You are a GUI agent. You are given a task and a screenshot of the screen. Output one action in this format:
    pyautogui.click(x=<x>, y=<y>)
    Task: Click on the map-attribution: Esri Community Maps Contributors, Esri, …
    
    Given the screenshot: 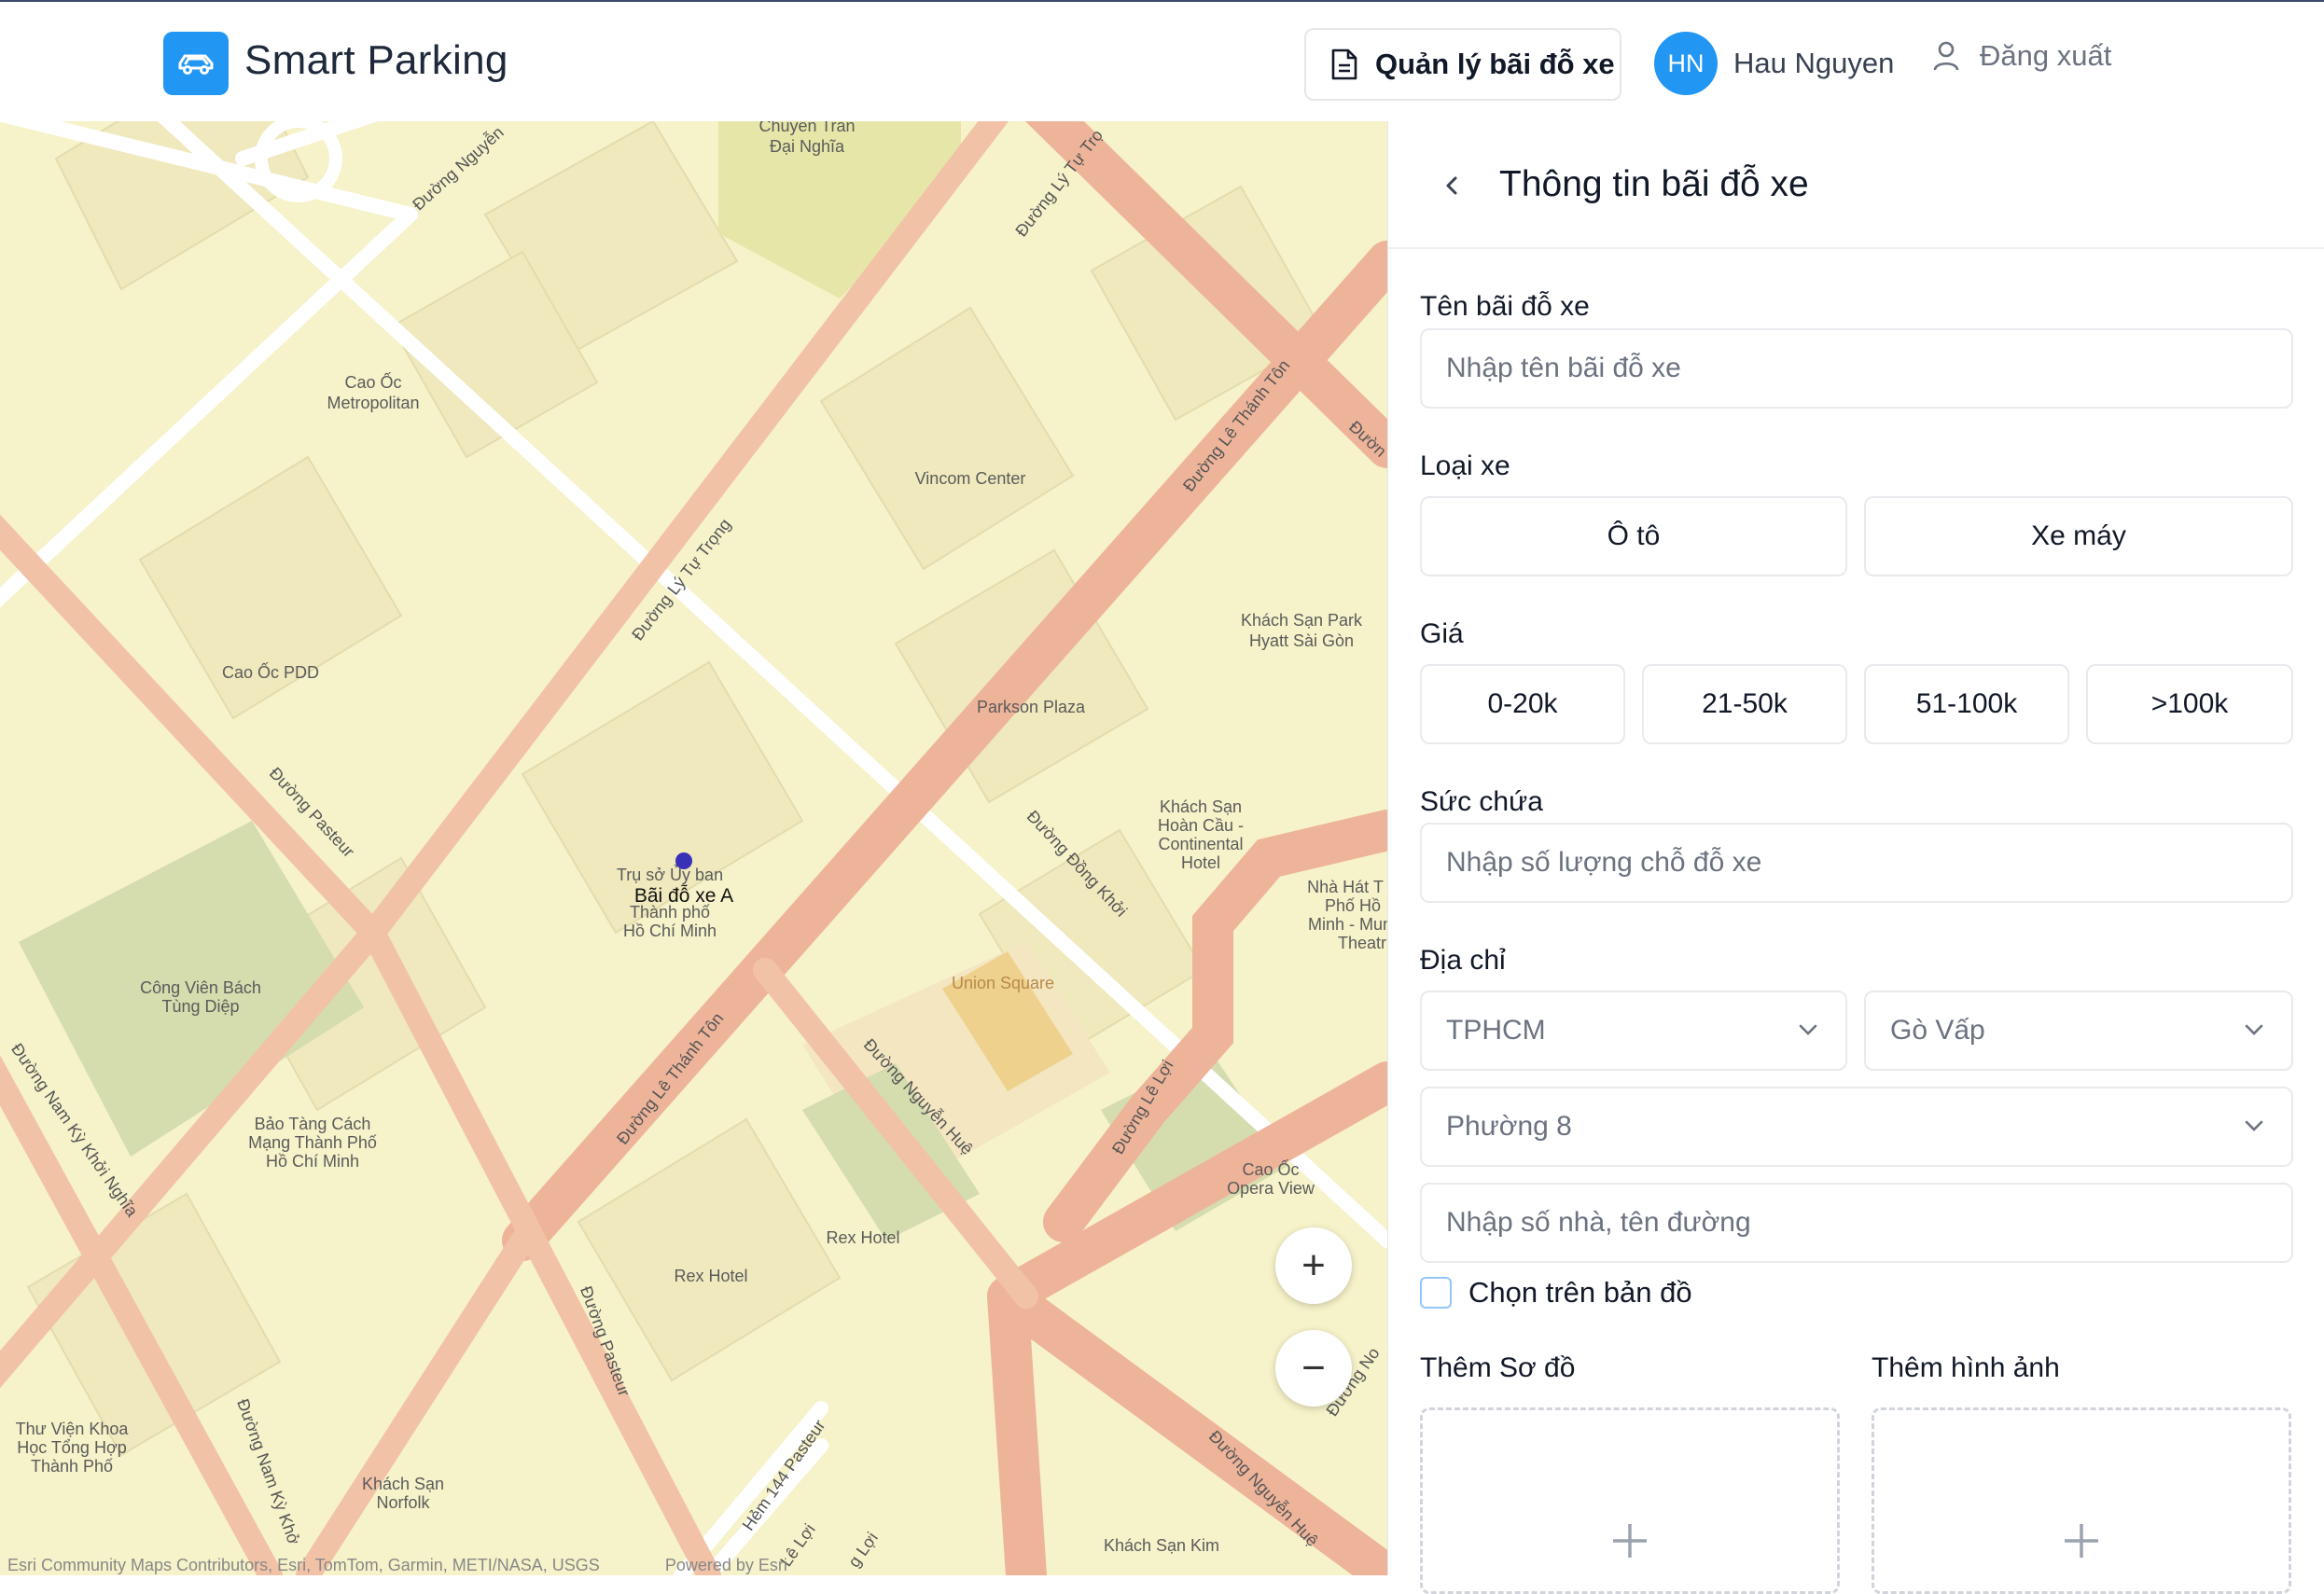 What is the action you would take?
    pyautogui.click(x=397, y=1565)
    